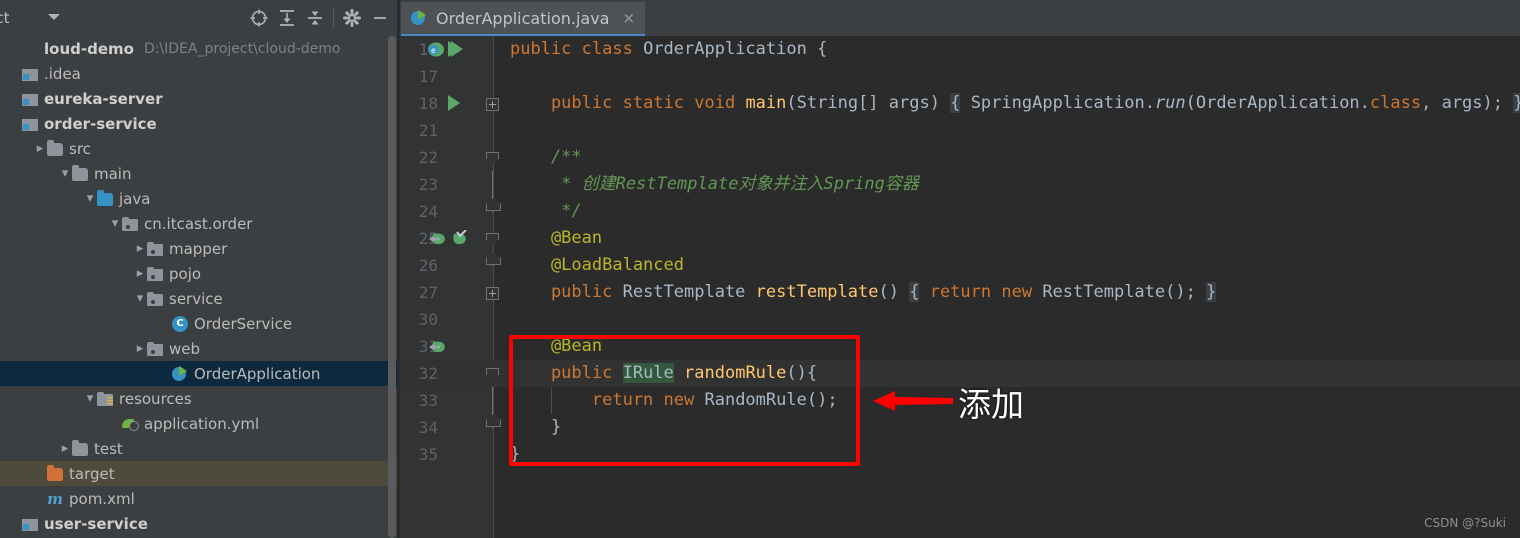  I want to click on code-line-24: 24 */, so click(960, 211).